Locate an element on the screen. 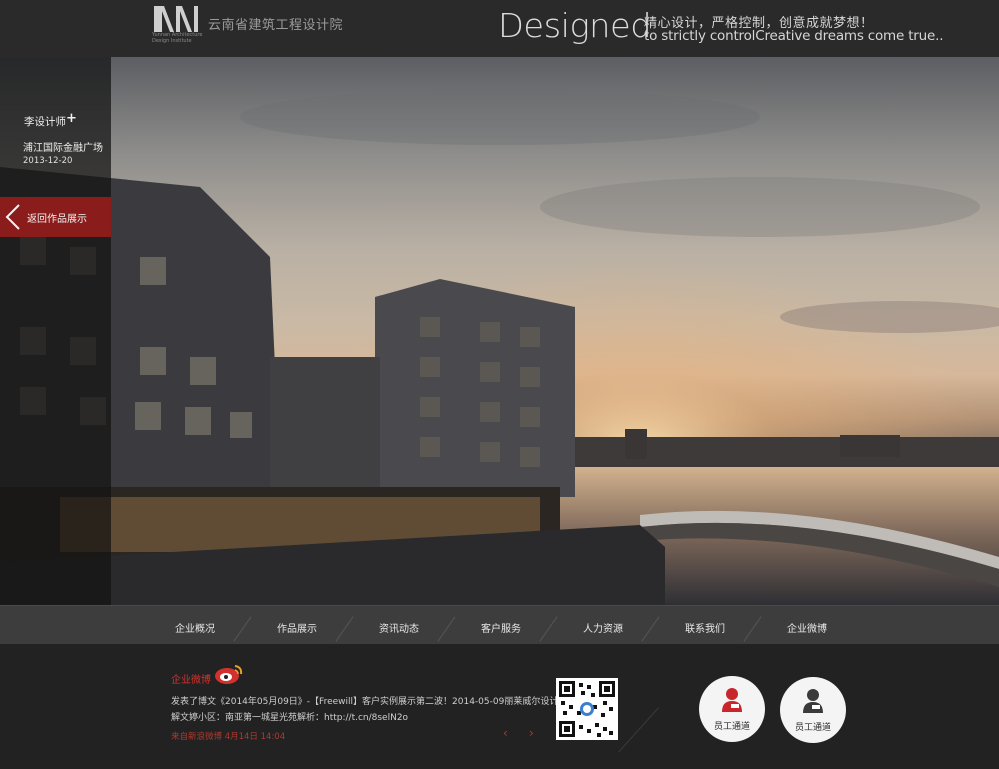  logo-subtitle: Yunnan Architecture Design Institute is located at coordinates (177, 38).